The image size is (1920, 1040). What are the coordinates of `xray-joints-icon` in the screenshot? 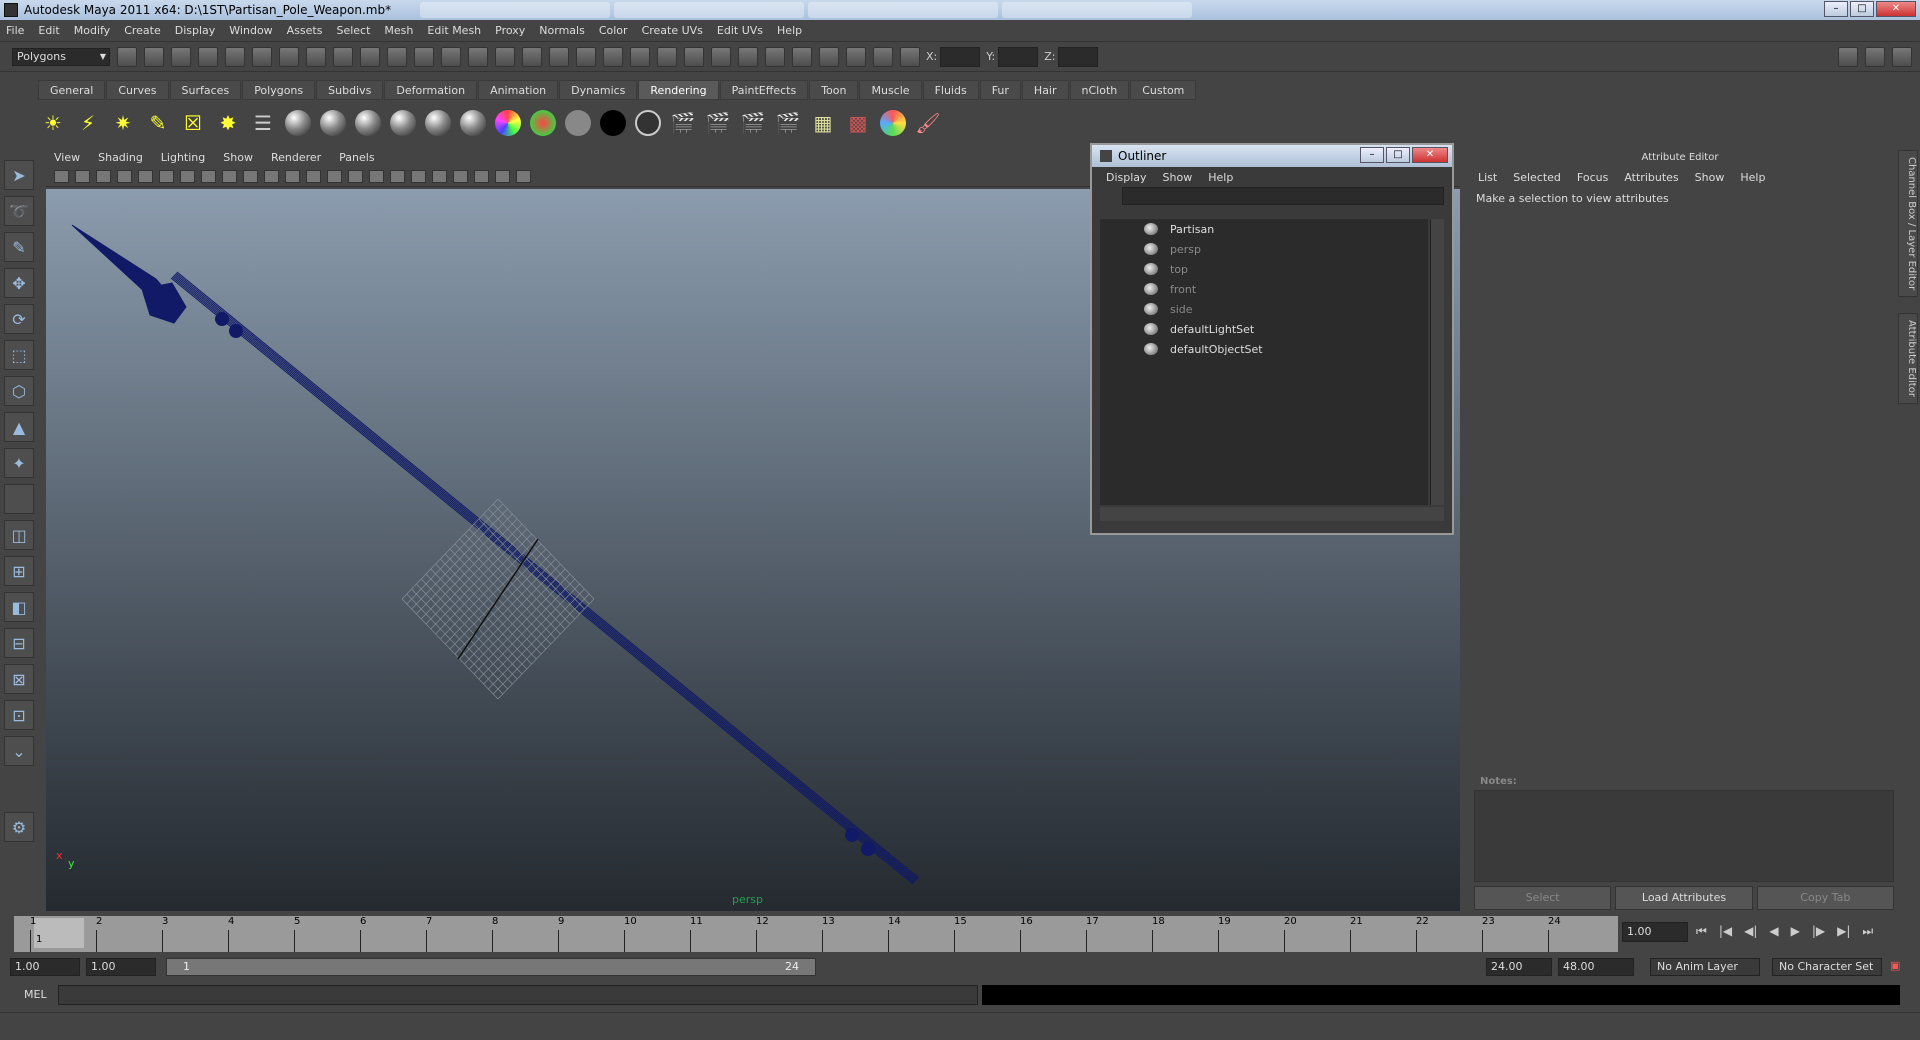 It's located at (502, 176).